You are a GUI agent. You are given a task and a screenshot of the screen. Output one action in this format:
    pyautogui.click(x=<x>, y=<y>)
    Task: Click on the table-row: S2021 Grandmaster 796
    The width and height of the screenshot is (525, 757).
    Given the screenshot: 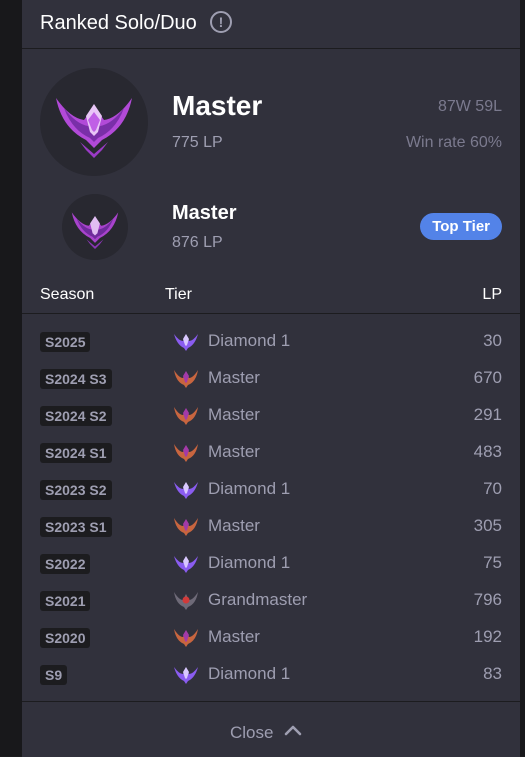 What is the action you would take?
    pyautogui.click(x=271, y=599)
    